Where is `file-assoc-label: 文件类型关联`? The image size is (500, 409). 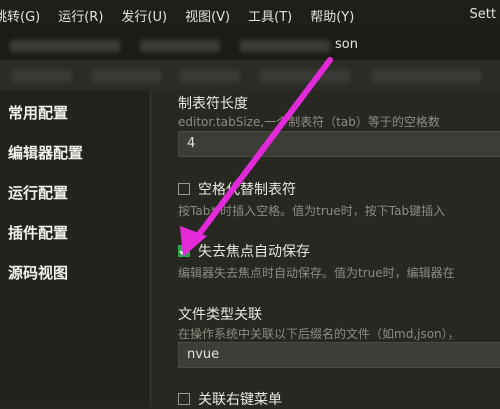 file-assoc-label: 文件类型关联 is located at coordinates (220, 315).